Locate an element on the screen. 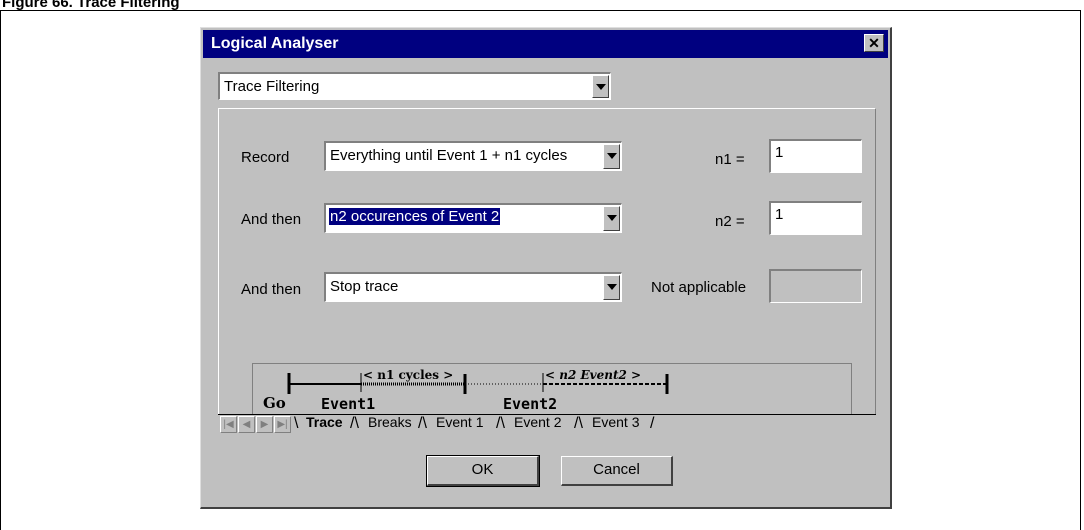 Image resolution: width=1084 pixels, height=530 pixels. dialog-title: Logical Analyser is located at coordinates (275, 43).